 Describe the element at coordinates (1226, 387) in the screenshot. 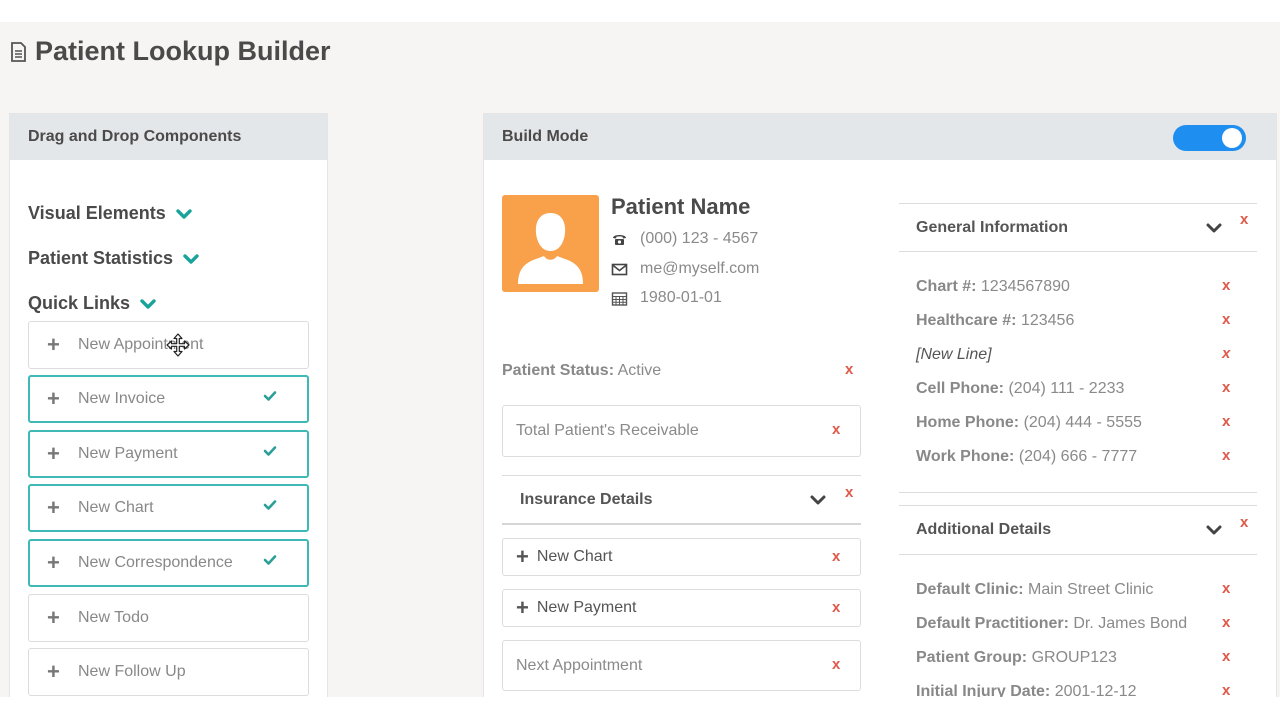

I see `remove-cell-phone: x` at that location.